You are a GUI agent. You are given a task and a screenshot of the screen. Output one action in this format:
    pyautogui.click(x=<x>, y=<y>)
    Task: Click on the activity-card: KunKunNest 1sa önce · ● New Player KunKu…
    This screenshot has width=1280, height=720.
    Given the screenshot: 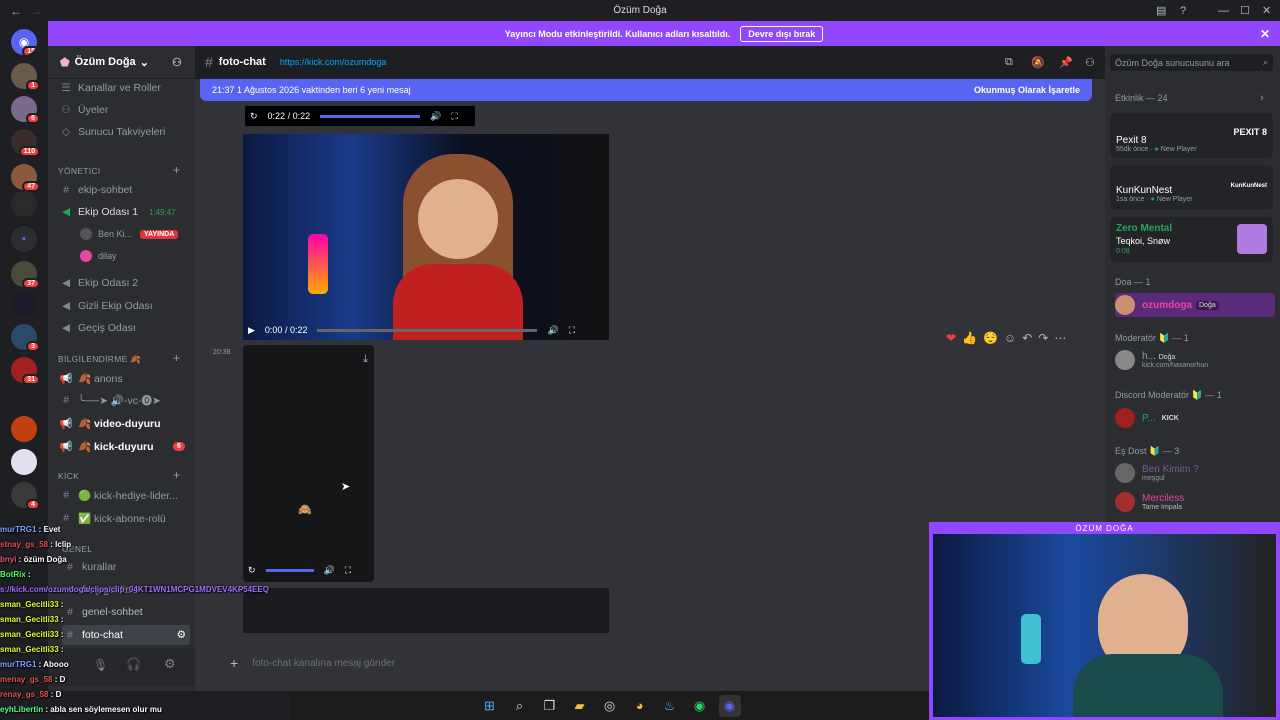 What is the action you would take?
    pyautogui.click(x=1191, y=187)
    